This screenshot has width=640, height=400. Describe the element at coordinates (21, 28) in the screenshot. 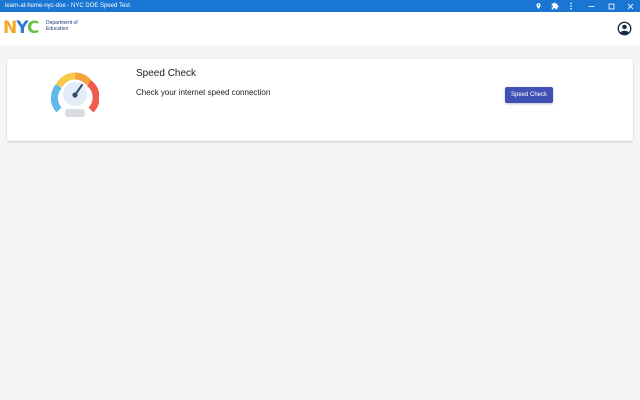

I see `logo-mark: NYC` at that location.